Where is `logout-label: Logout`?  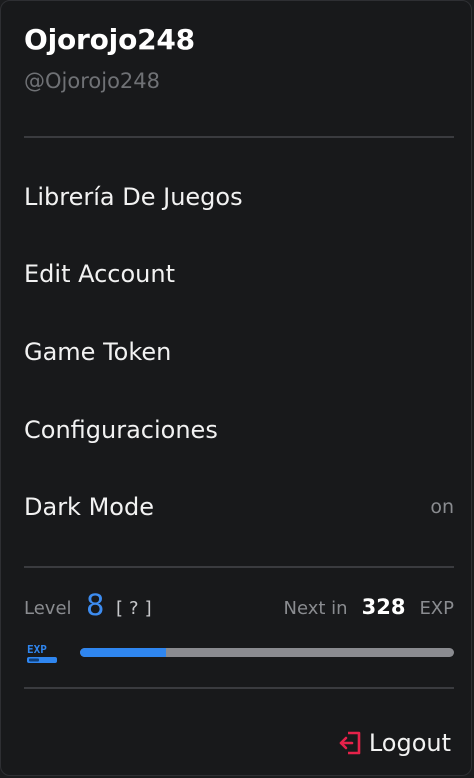 logout-label: Logout is located at coordinates (409, 743).